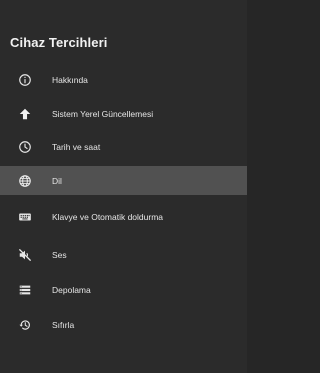  Describe the element at coordinates (123, 79) in the screenshot. I see `menu-item-about: Hakkında` at that location.